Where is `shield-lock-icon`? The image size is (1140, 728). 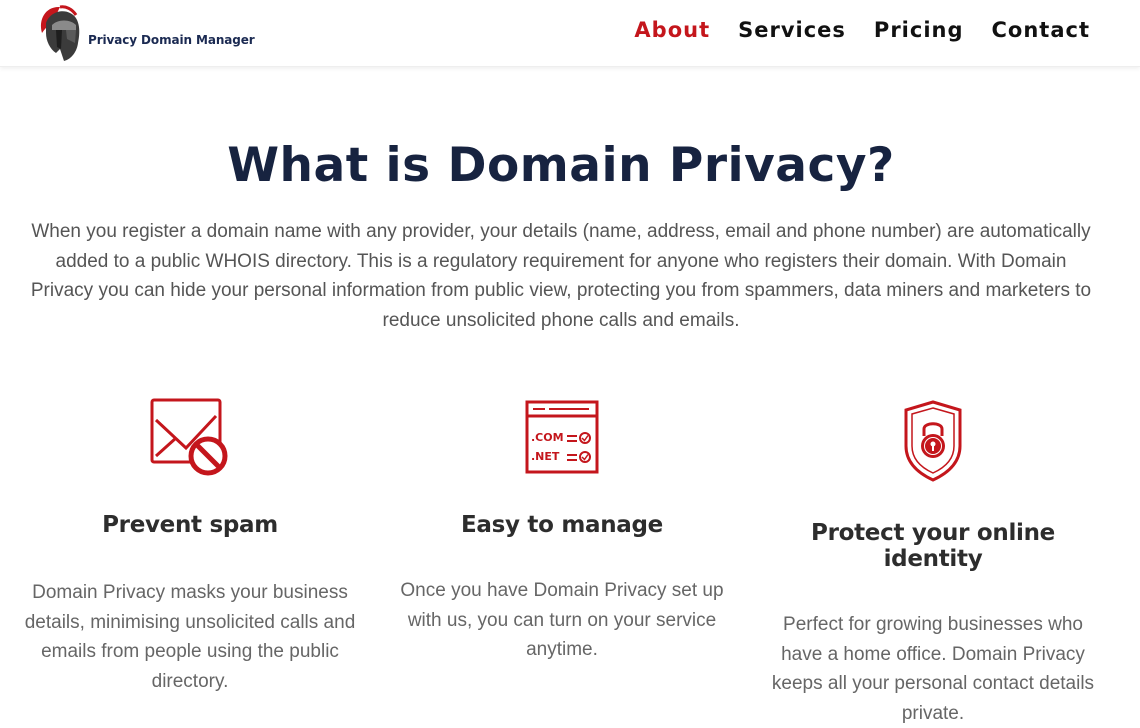 shield-lock-icon is located at coordinates (933, 441).